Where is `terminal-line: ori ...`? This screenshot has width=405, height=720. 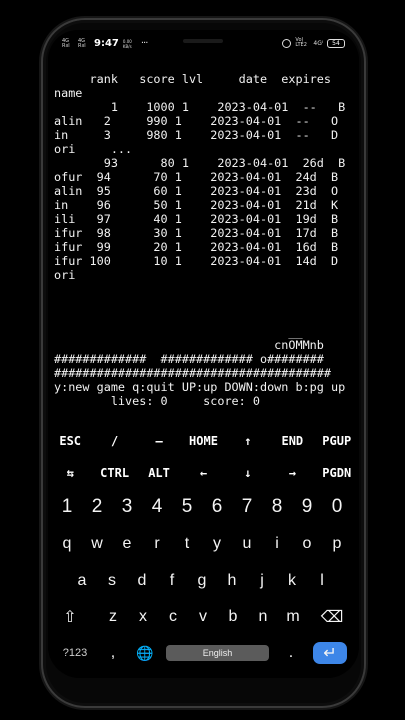 terminal-line: ori ... is located at coordinates (93, 149).